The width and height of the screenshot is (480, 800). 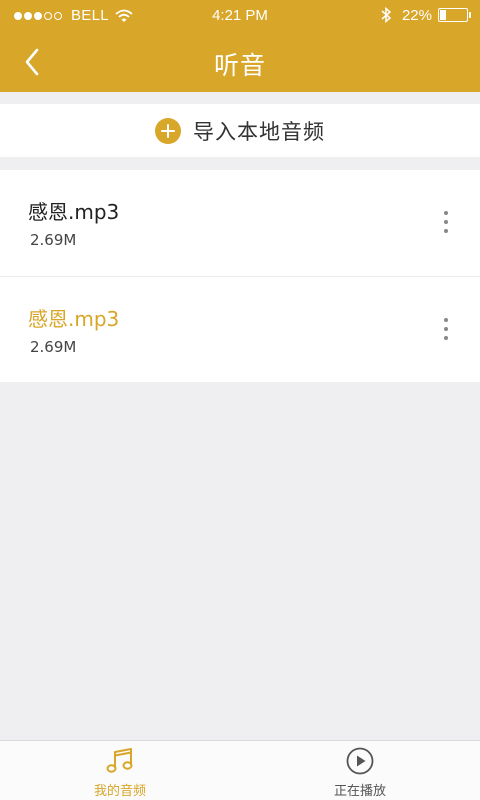 I want to click on import-label: 导入本地音频, so click(x=259, y=131).